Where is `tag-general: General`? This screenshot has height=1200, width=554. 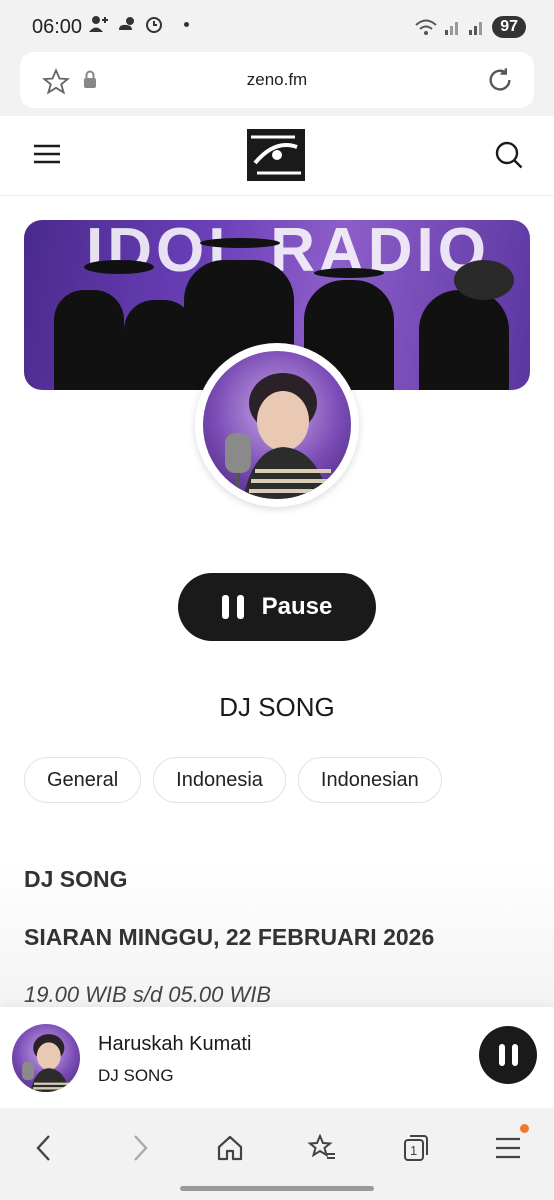
tag-general: General is located at coordinates (83, 780).